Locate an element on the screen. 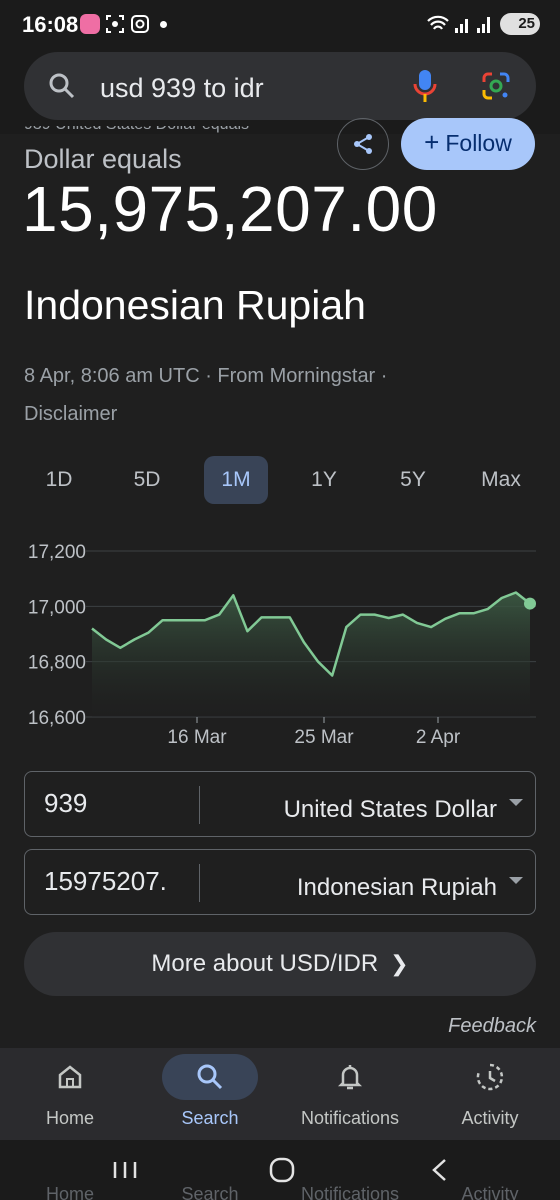  bottom-navigation: Home Search Notifications Activity is located at coordinates (280, 1094).